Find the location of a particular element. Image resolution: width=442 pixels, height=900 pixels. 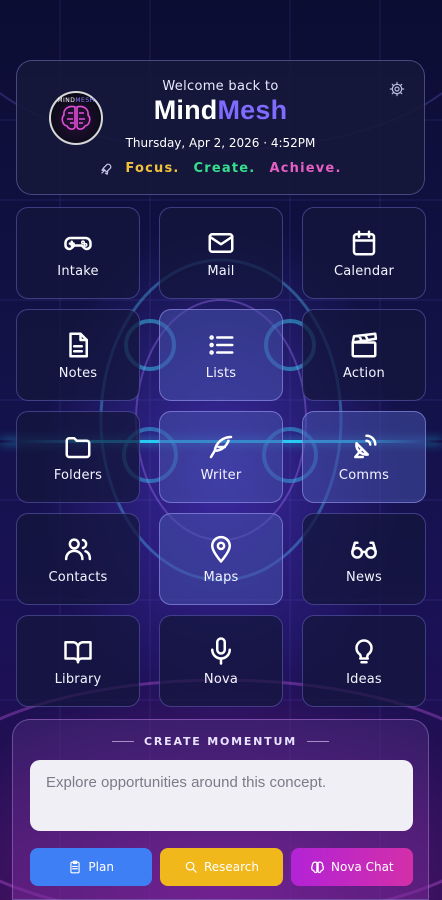

nova-chat-button: Nova Chat is located at coordinates (351, 867).